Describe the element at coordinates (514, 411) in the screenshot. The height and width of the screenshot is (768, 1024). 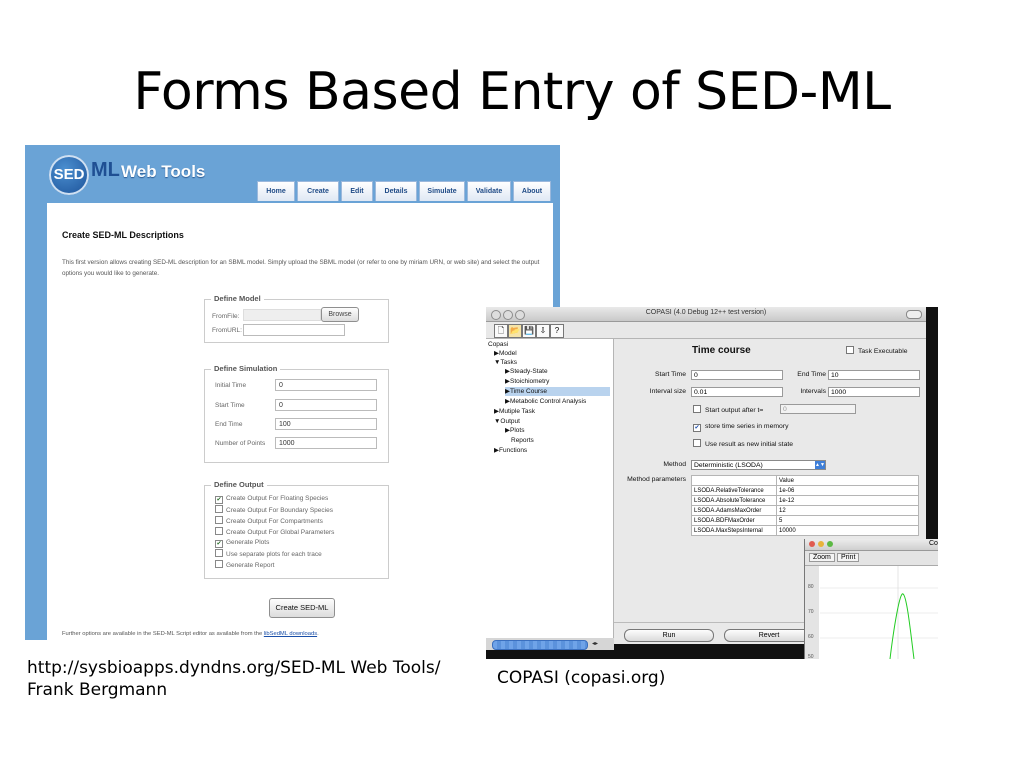
I see `tree-item: ▶Mutiple Task` at that location.